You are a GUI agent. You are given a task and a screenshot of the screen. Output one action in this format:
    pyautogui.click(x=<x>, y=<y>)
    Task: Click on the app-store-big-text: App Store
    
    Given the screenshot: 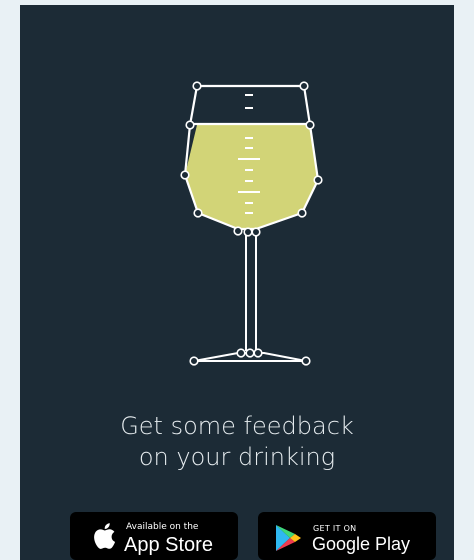 What is the action you would take?
    pyautogui.click(x=168, y=545)
    